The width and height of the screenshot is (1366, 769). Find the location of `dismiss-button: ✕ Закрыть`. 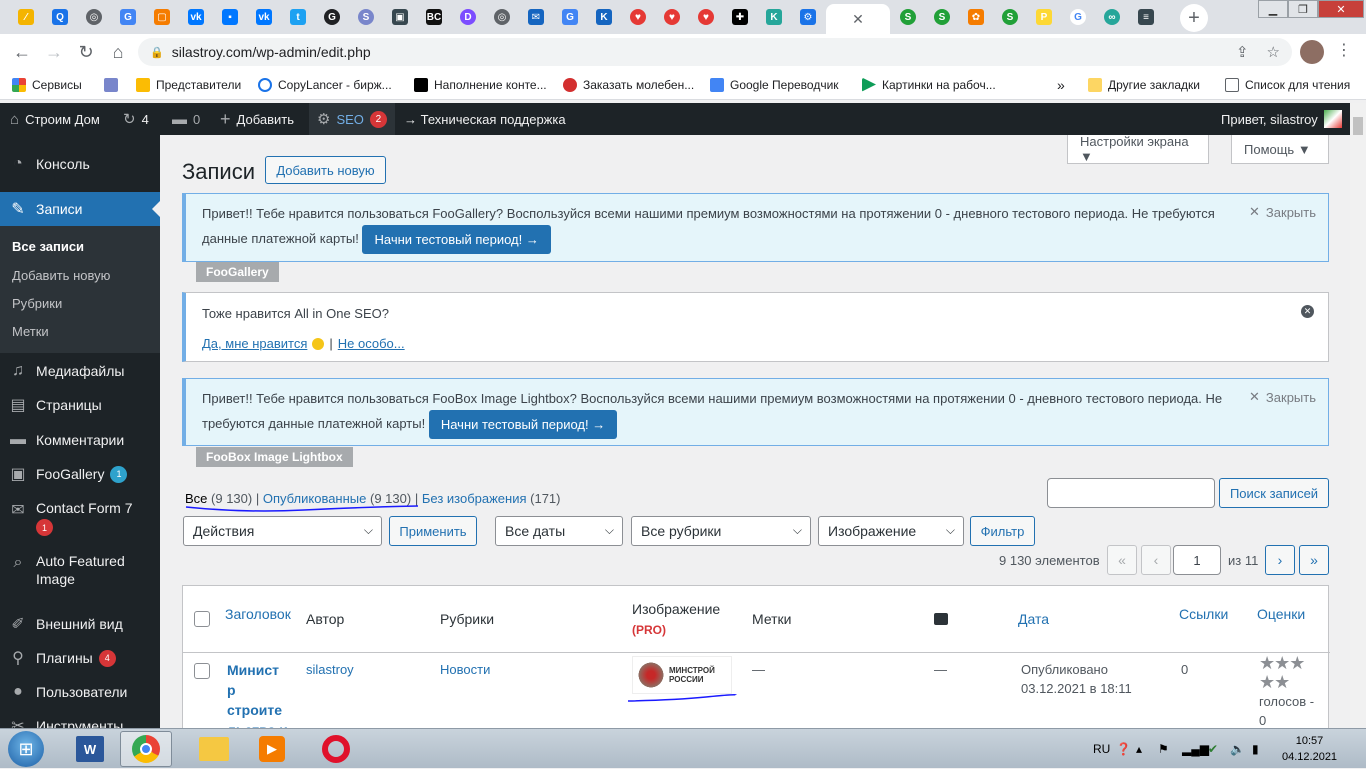

dismiss-button: ✕ Закрыть is located at coordinates (1282, 212).